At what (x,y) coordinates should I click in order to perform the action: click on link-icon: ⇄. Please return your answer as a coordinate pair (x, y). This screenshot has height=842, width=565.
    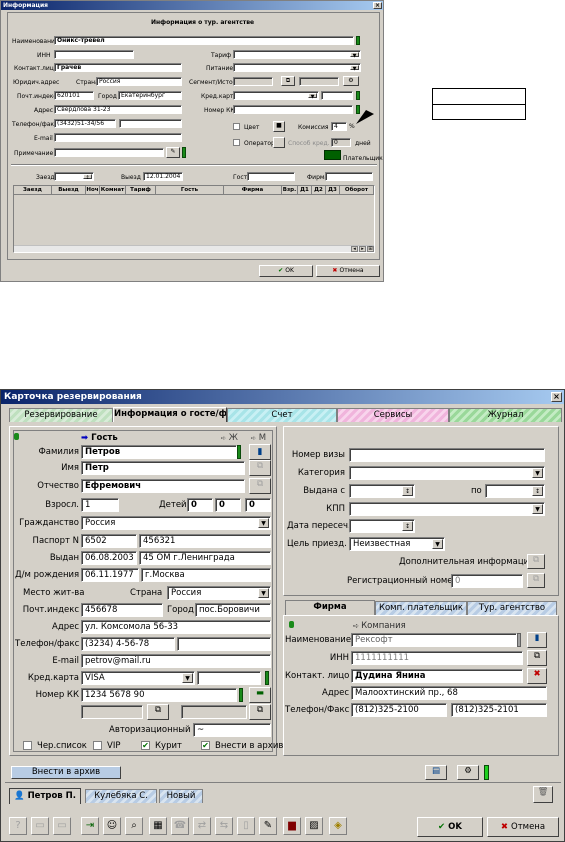
    Looking at the image, I should click on (202, 826).